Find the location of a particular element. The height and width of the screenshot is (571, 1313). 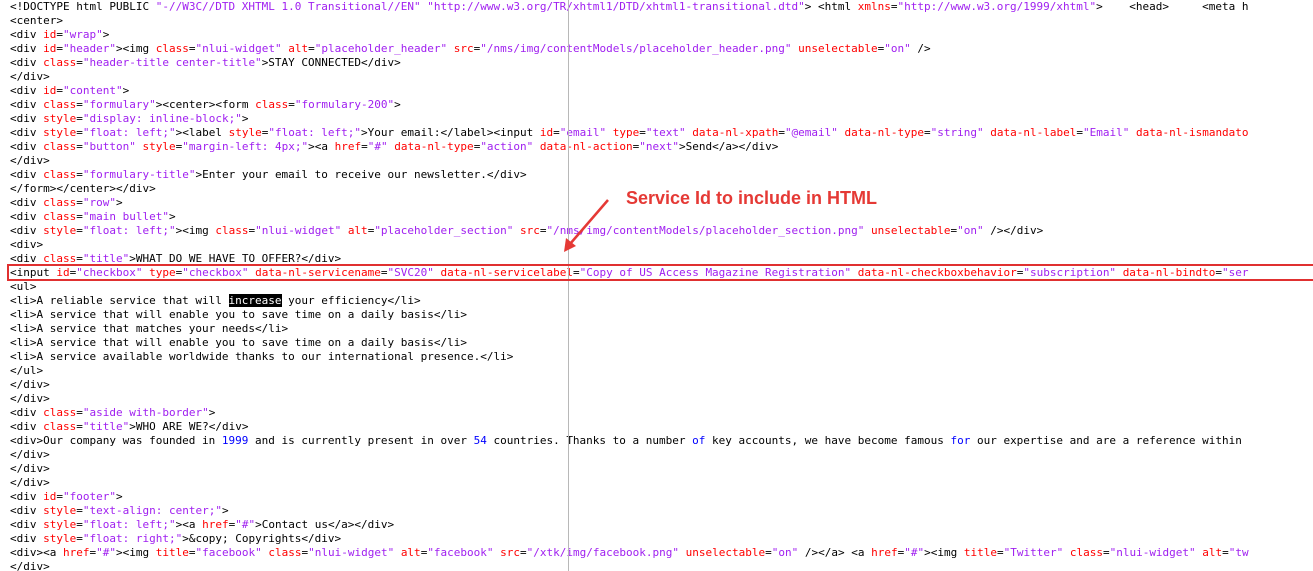

code-text: and is currently present in over is located at coordinates (361, 440).